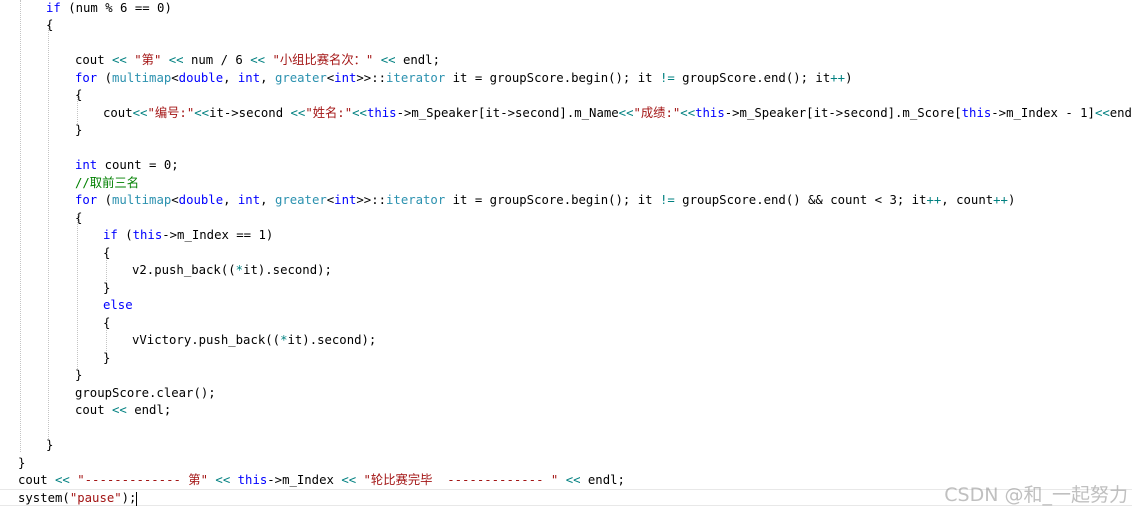 This screenshot has height=512, width=1132. I want to click on code-line: else, so click(118, 305).